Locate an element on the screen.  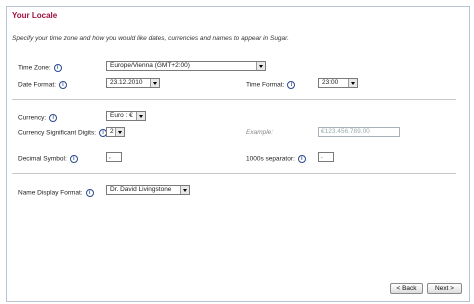
thousands-separator-label: 1000s separator: i is located at coordinates (276, 159).